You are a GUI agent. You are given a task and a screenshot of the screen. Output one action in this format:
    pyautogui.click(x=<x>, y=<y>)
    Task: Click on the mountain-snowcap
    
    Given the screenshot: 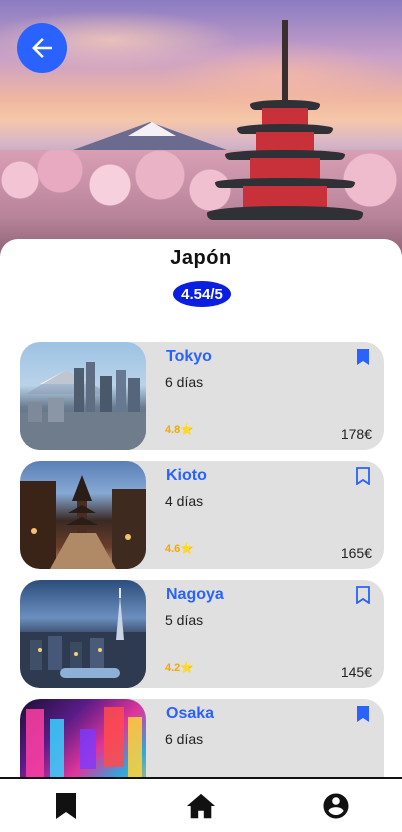 What is the action you would take?
    pyautogui.click(x=152, y=129)
    